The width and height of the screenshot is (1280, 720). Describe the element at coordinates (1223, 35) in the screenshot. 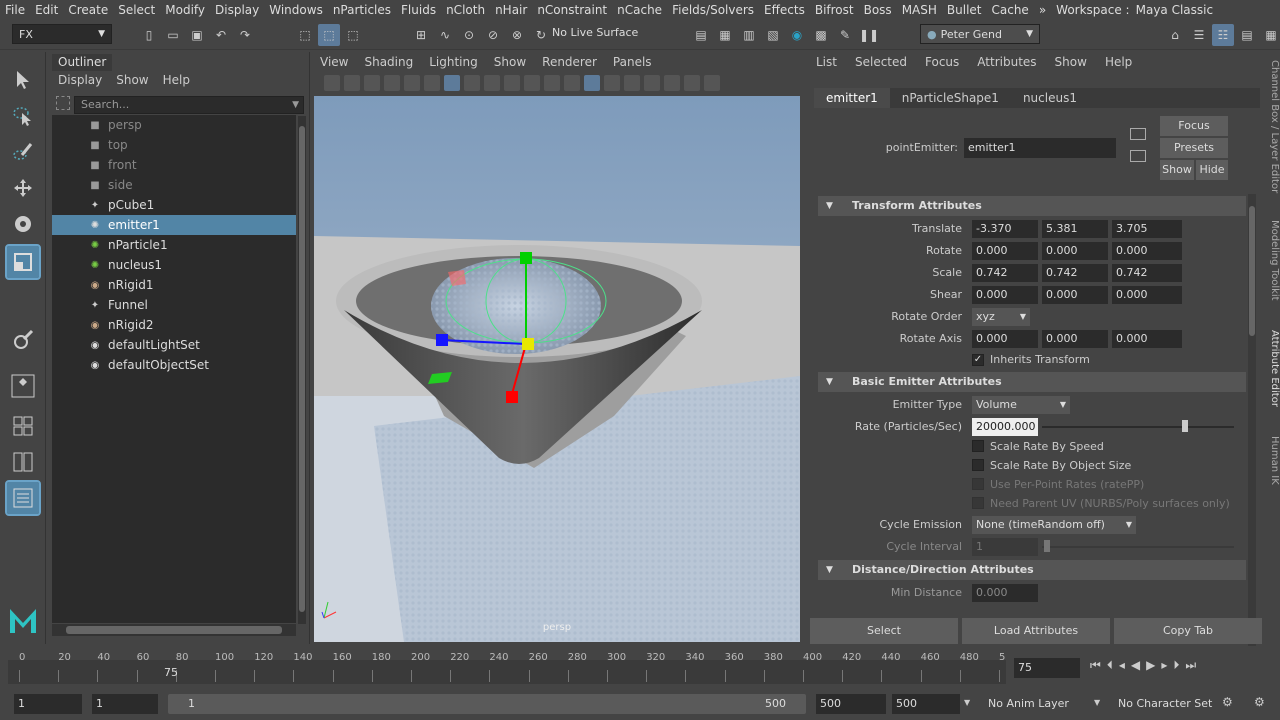

I see `attribute-editor-icon: ☷` at that location.